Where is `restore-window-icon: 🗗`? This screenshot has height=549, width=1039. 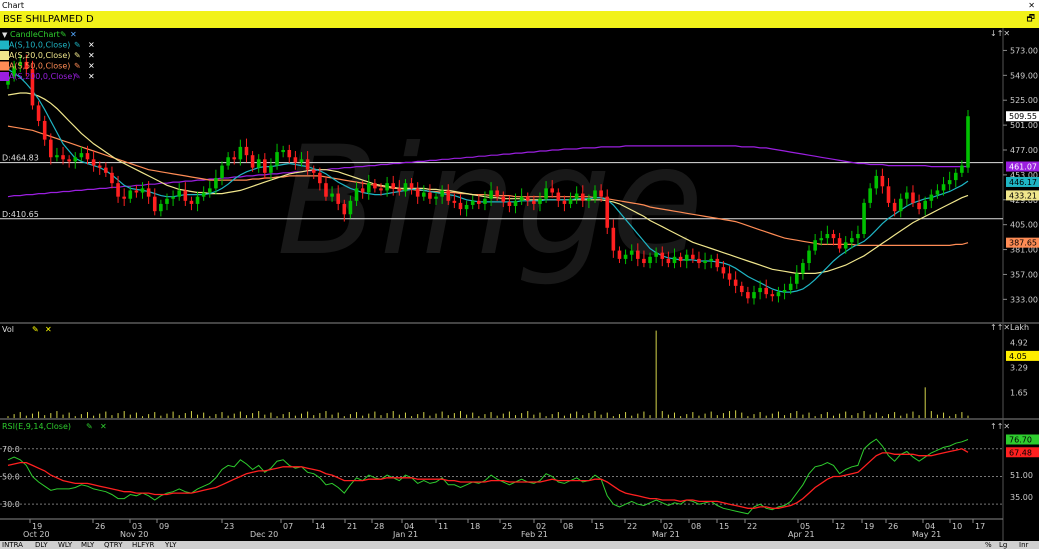 restore-window-icon: 🗗 is located at coordinates (1031, 19).